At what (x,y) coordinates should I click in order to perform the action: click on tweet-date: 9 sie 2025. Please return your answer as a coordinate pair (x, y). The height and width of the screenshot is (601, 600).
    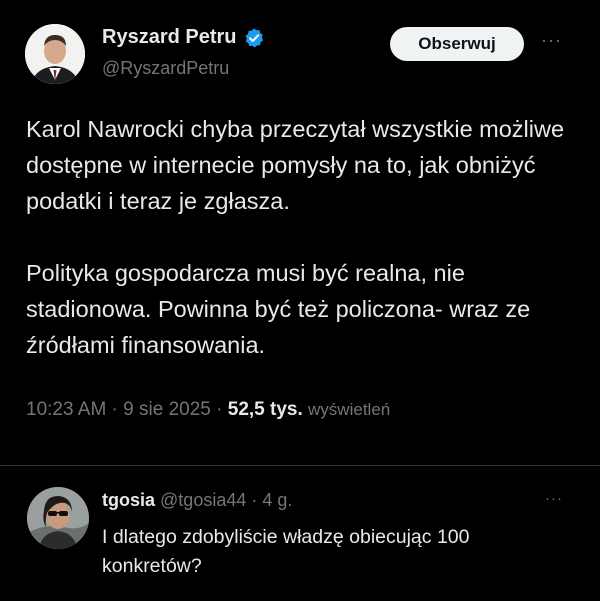
    Looking at the image, I should click on (167, 409).